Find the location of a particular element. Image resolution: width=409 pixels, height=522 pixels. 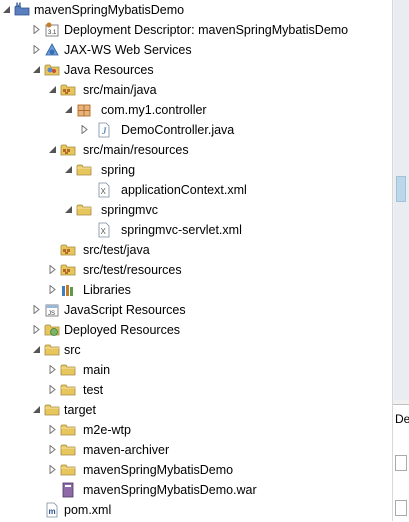

war-file-icon is located at coordinates (68, 490).